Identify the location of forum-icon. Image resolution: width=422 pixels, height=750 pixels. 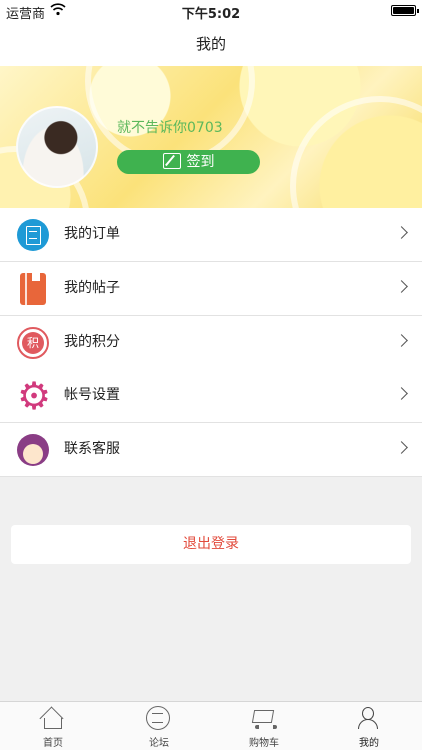
(158, 718).